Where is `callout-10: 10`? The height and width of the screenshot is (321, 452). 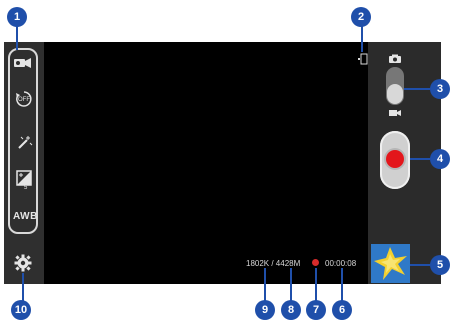
callout-10: 10 is located at coordinates (21, 310).